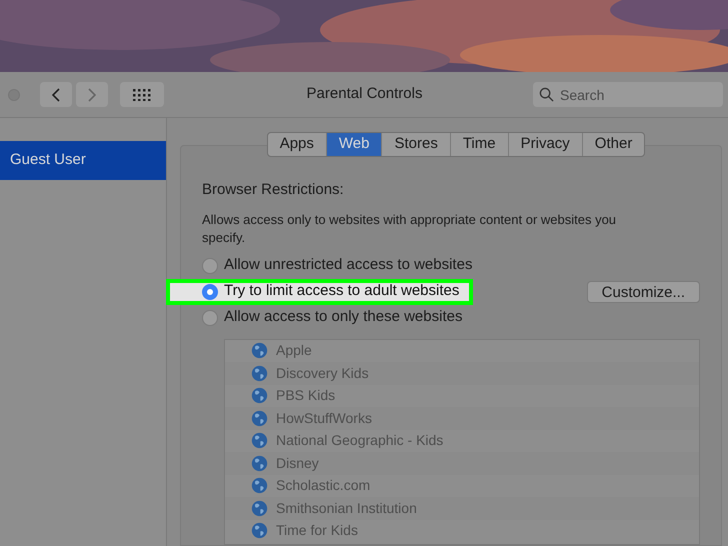 The width and height of the screenshot is (728, 546). Describe the element at coordinates (343, 317) in the screenshot. I see `option-label: Allow access to only these websites` at that location.